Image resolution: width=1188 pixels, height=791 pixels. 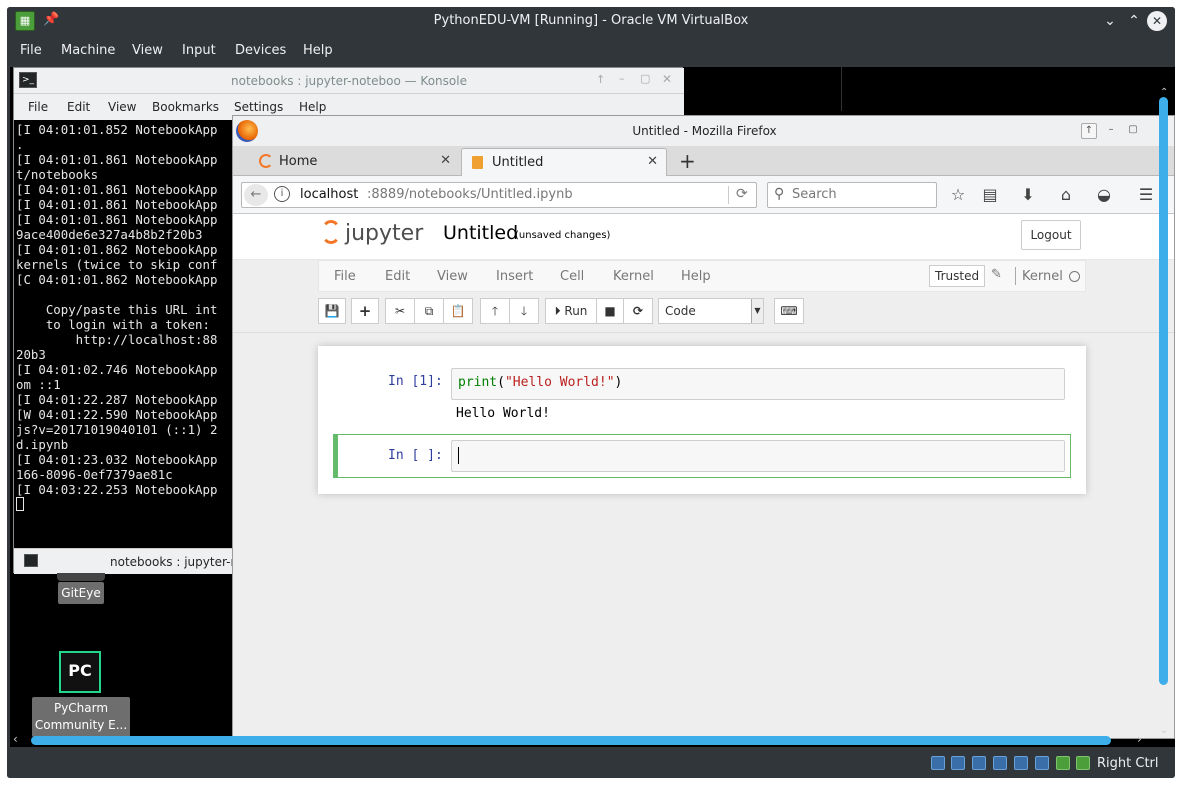 I want to click on cell-2-prompt: In [ ]:, so click(x=415, y=455).